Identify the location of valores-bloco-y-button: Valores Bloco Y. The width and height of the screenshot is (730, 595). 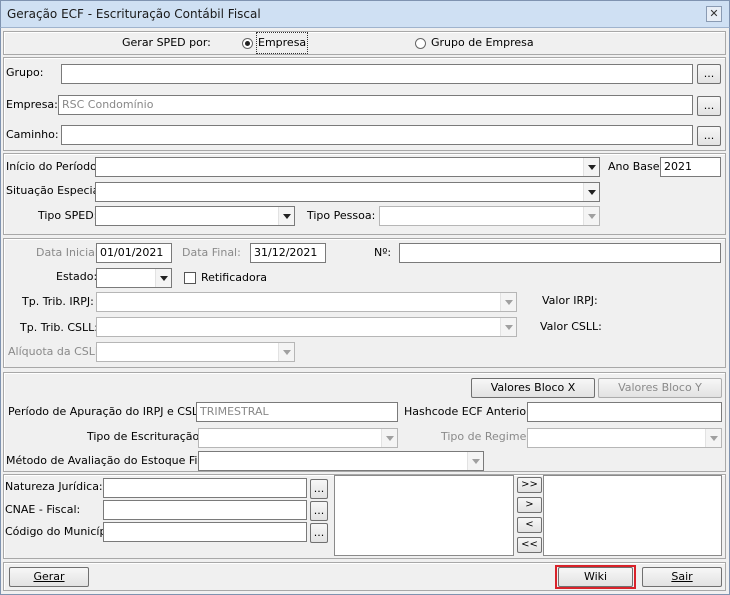
(660, 388).